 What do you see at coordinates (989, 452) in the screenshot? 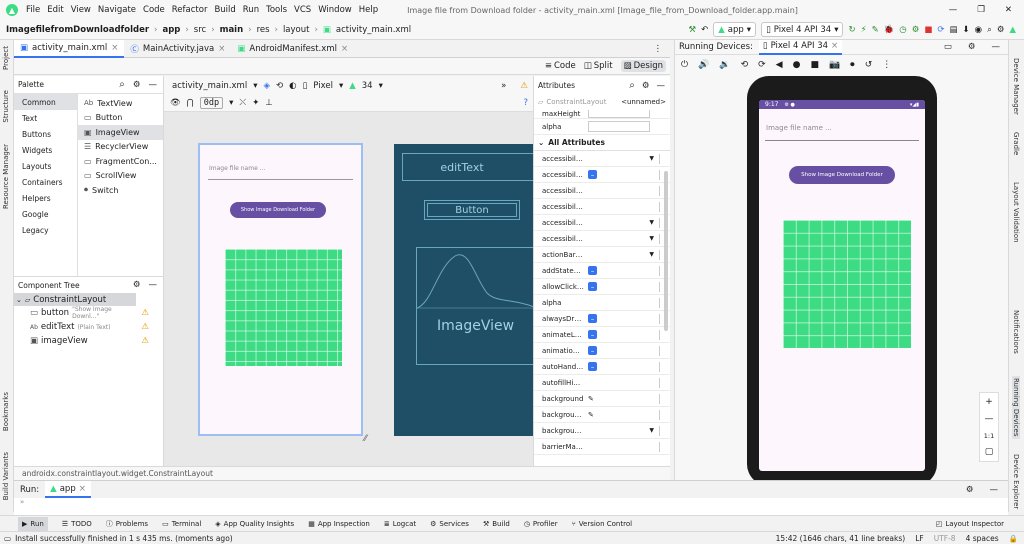
I see `zoom-fit-icon: ▢` at bounding box center [989, 452].